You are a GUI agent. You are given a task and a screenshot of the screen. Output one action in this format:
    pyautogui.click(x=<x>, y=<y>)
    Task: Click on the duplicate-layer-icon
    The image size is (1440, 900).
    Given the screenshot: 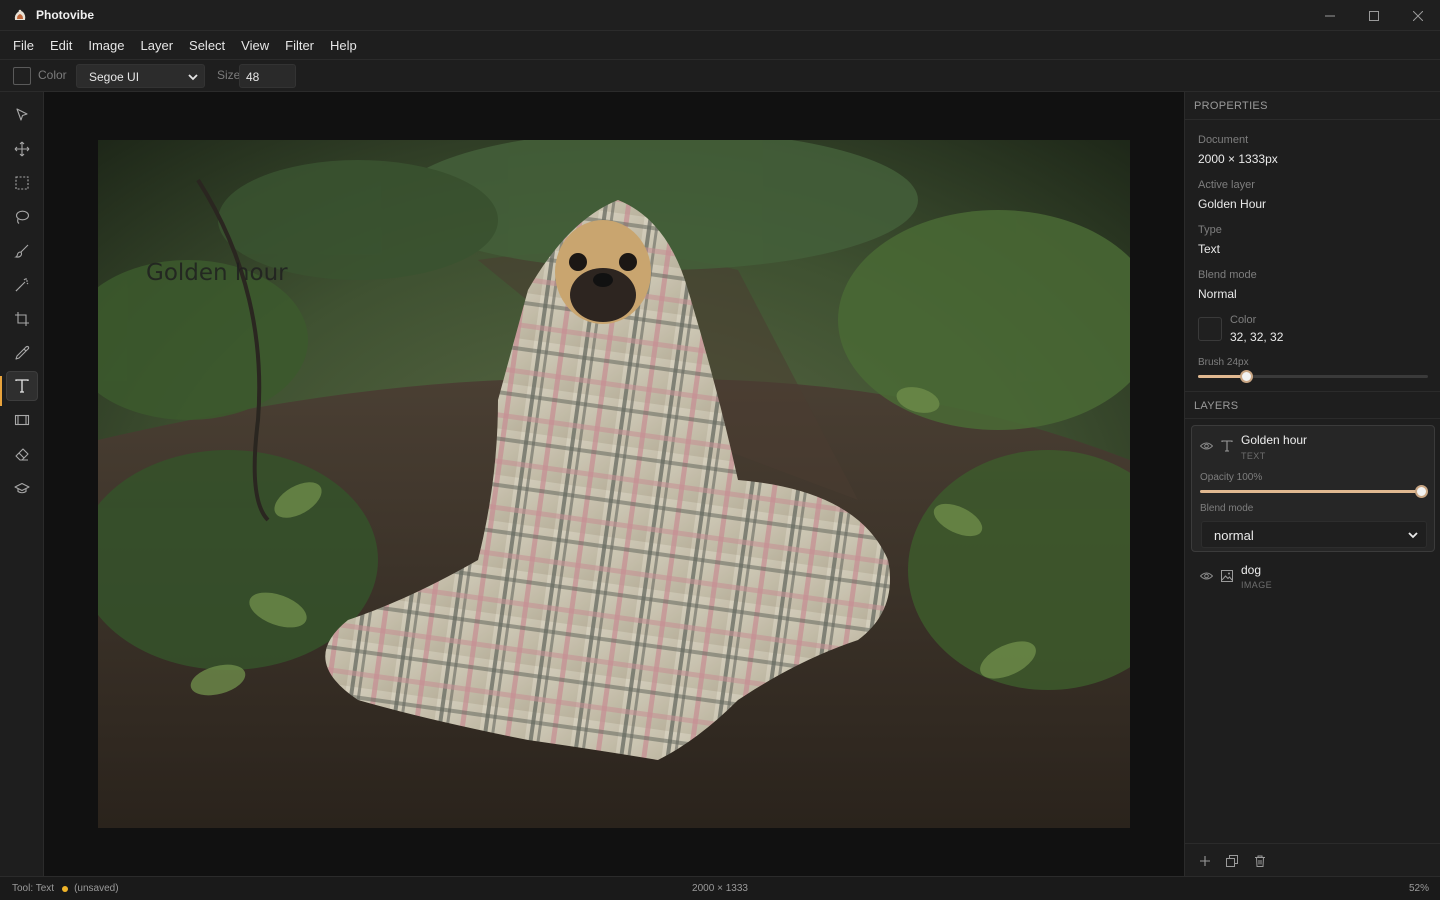 What is the action you would take?
    pyautogui.click(x=1232, y=861)
    